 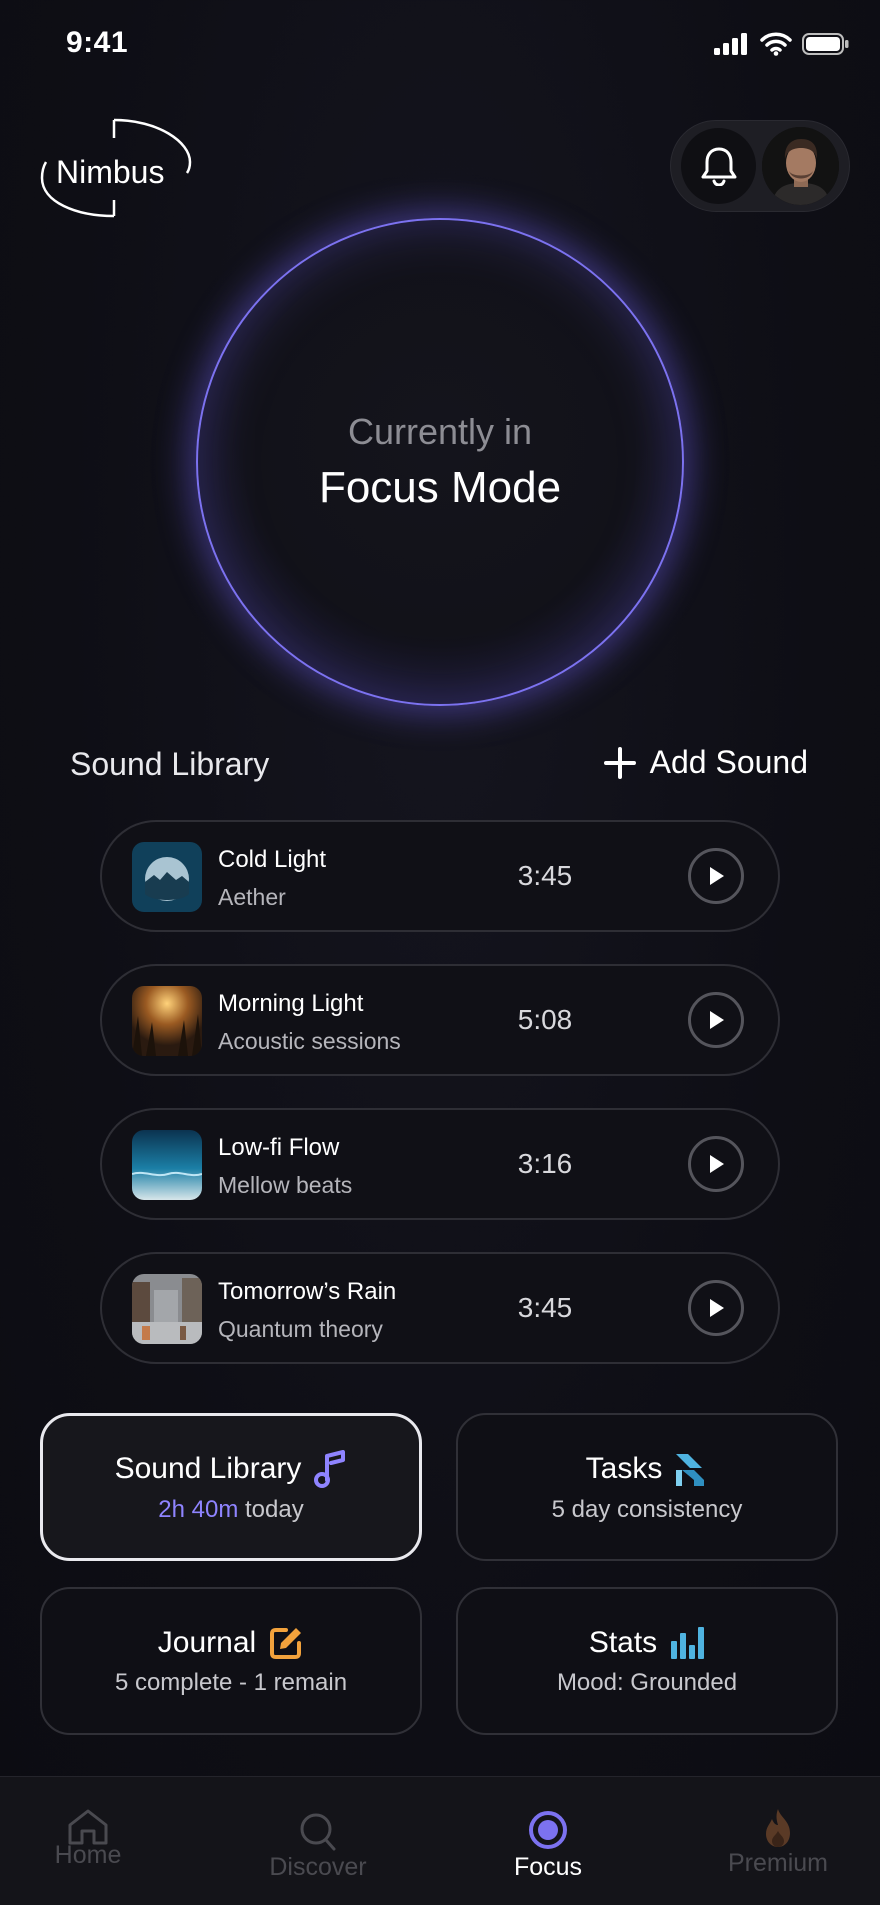 I want to click on track-item: Low-fi Flow Mellow beats 3:16, so click(x=440, y=1164).